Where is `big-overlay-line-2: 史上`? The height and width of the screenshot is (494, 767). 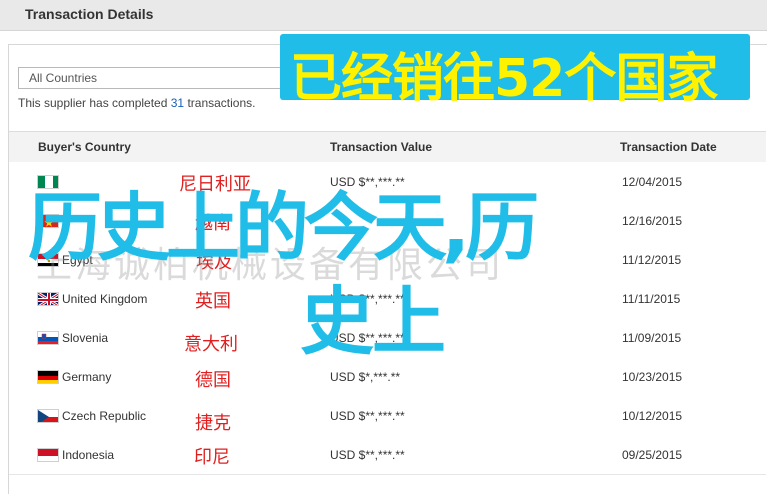 big-overlay-line-2: 史上 is located at coordinates (373, 322).